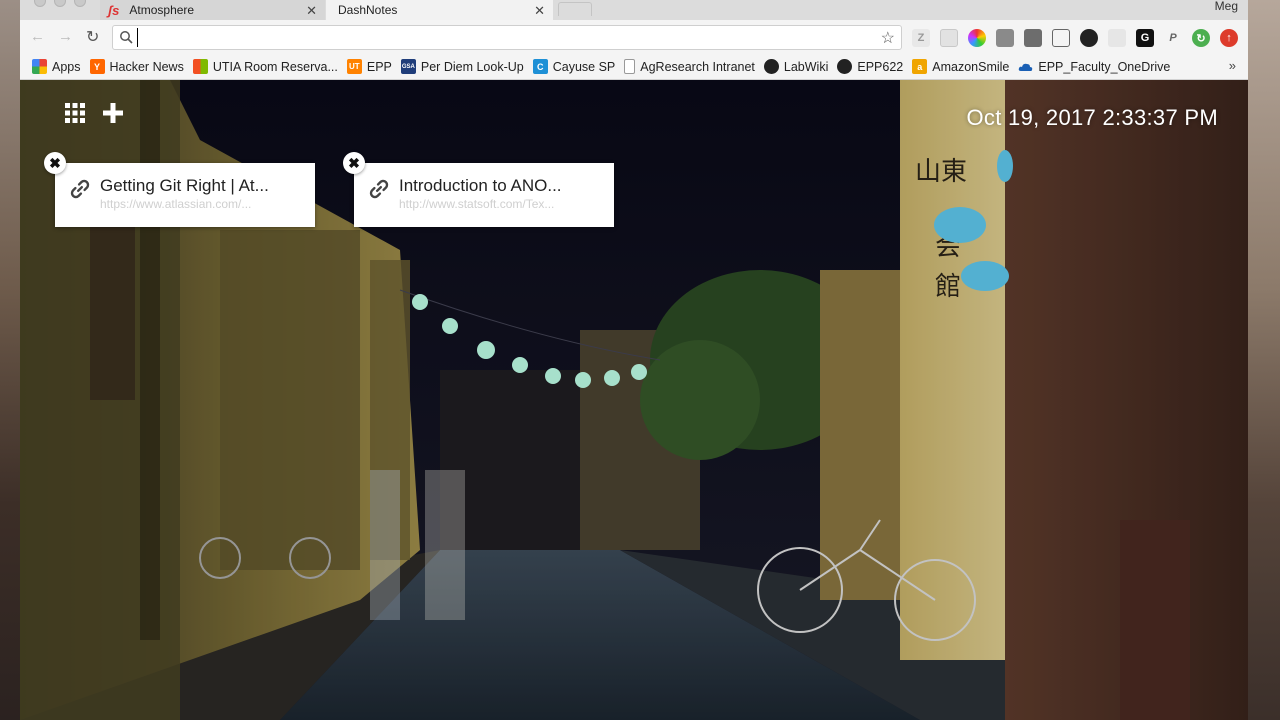 This screenshot has height=720, width=1280. I want to click on extension-p-icon: P, so click(1173, 38).